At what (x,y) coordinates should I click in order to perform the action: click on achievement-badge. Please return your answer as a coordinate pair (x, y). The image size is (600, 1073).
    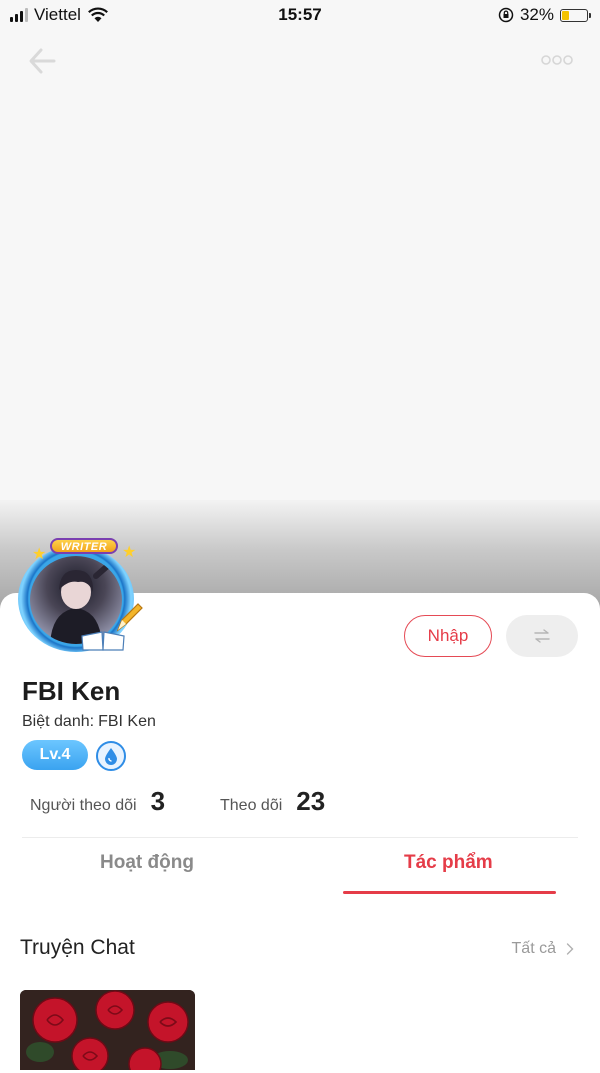
    Looking at the image, I should click on (111, 756).